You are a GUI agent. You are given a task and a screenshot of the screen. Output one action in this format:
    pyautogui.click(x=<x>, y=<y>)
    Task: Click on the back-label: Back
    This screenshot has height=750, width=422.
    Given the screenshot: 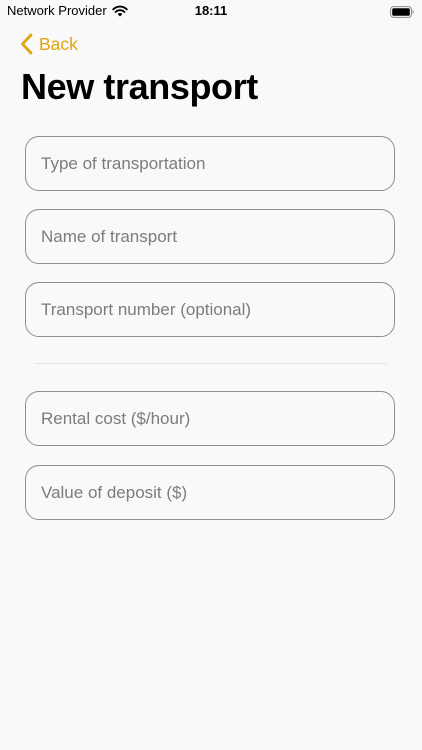 What is the action you would take?
    pyautogui.click(x=58, y=43)
    